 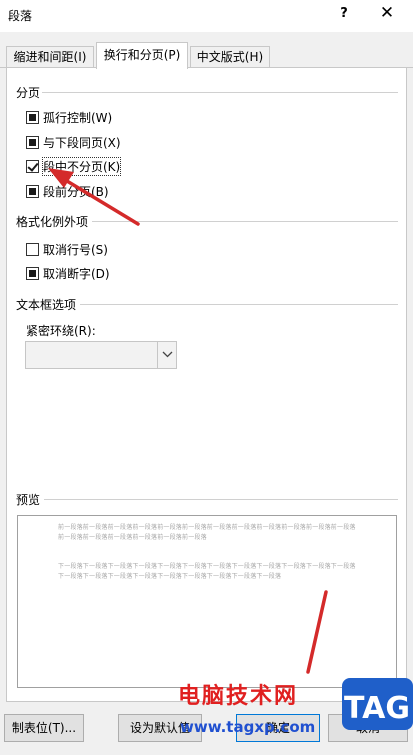 What do you see at coordinates (50, 57) in the screenshot?
I see `tab-indent-spacing: 缩进和间距(I)` at bounding box center [50, 57].